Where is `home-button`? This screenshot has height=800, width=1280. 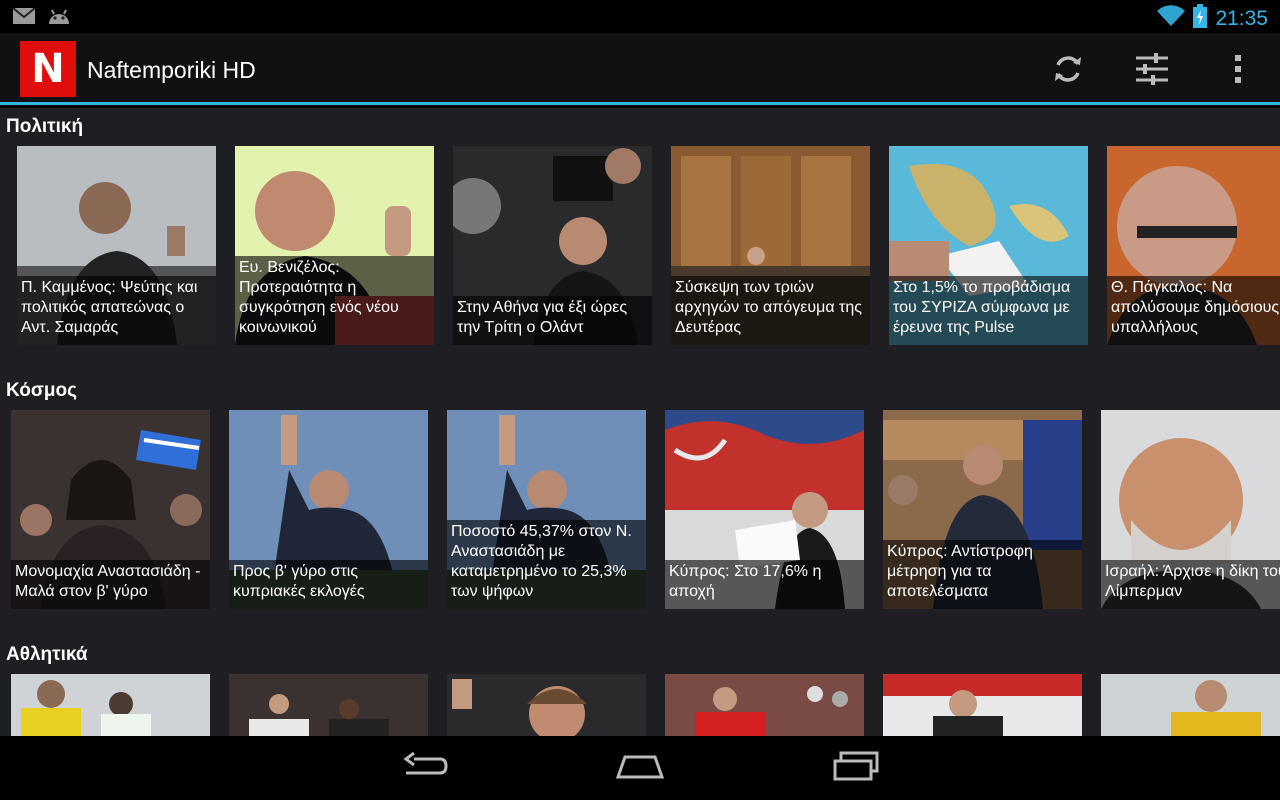 home-button is located at coordinates (640, 768).